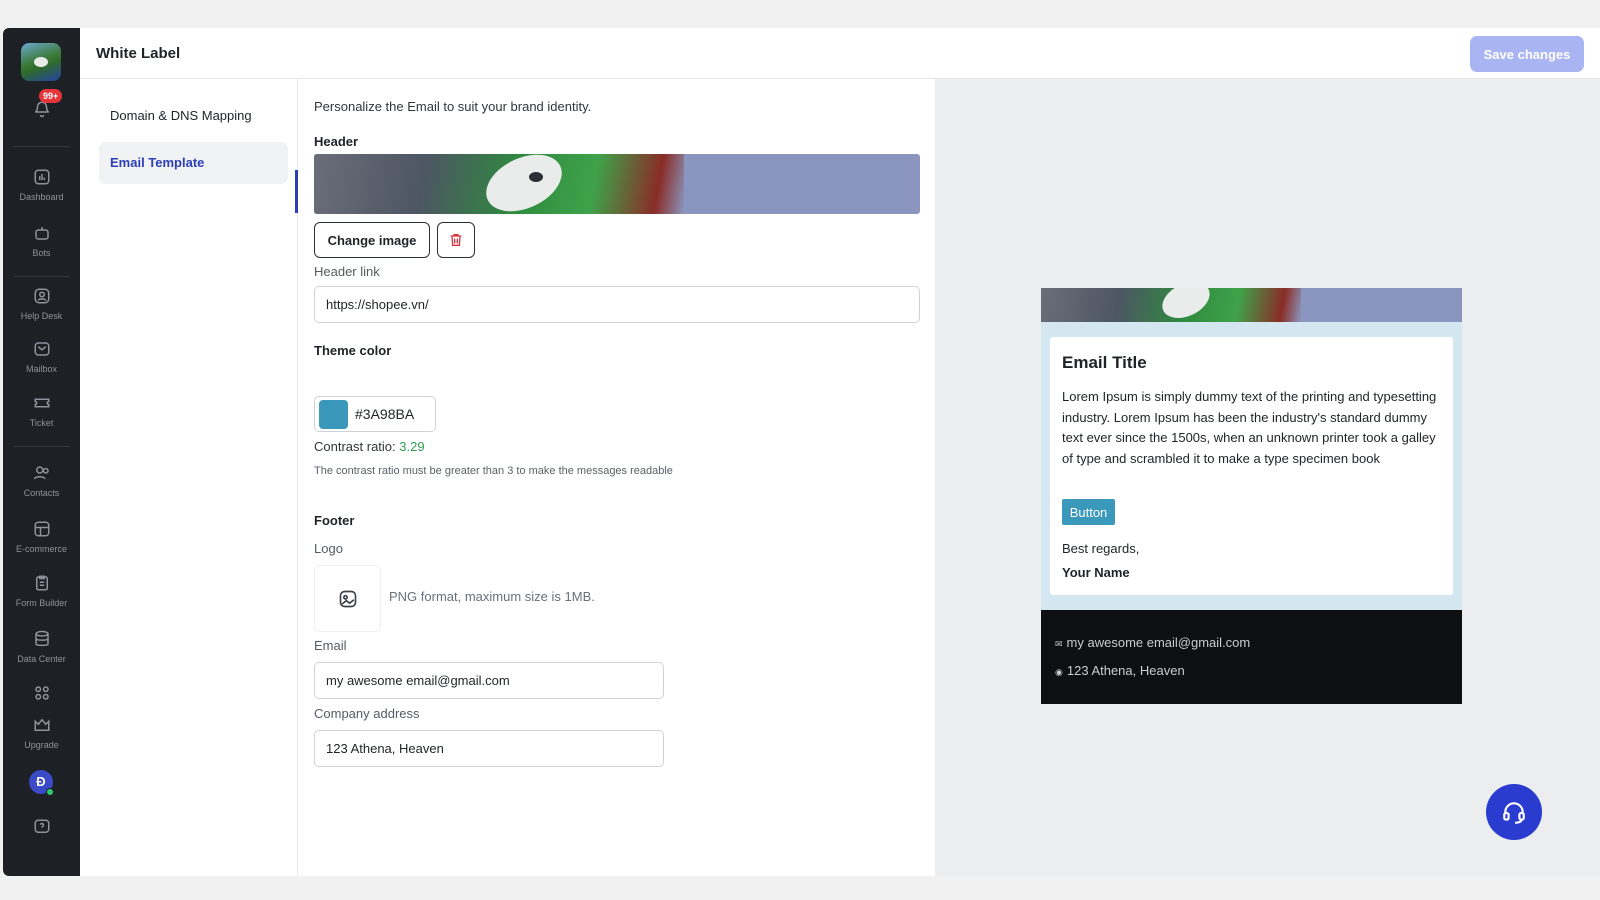 This screenshot has width=1600, height=900. Describe the element at coordinates (41, 481) in the screenshot. I see `sidebar-item-contacts: Contacts` at that location.